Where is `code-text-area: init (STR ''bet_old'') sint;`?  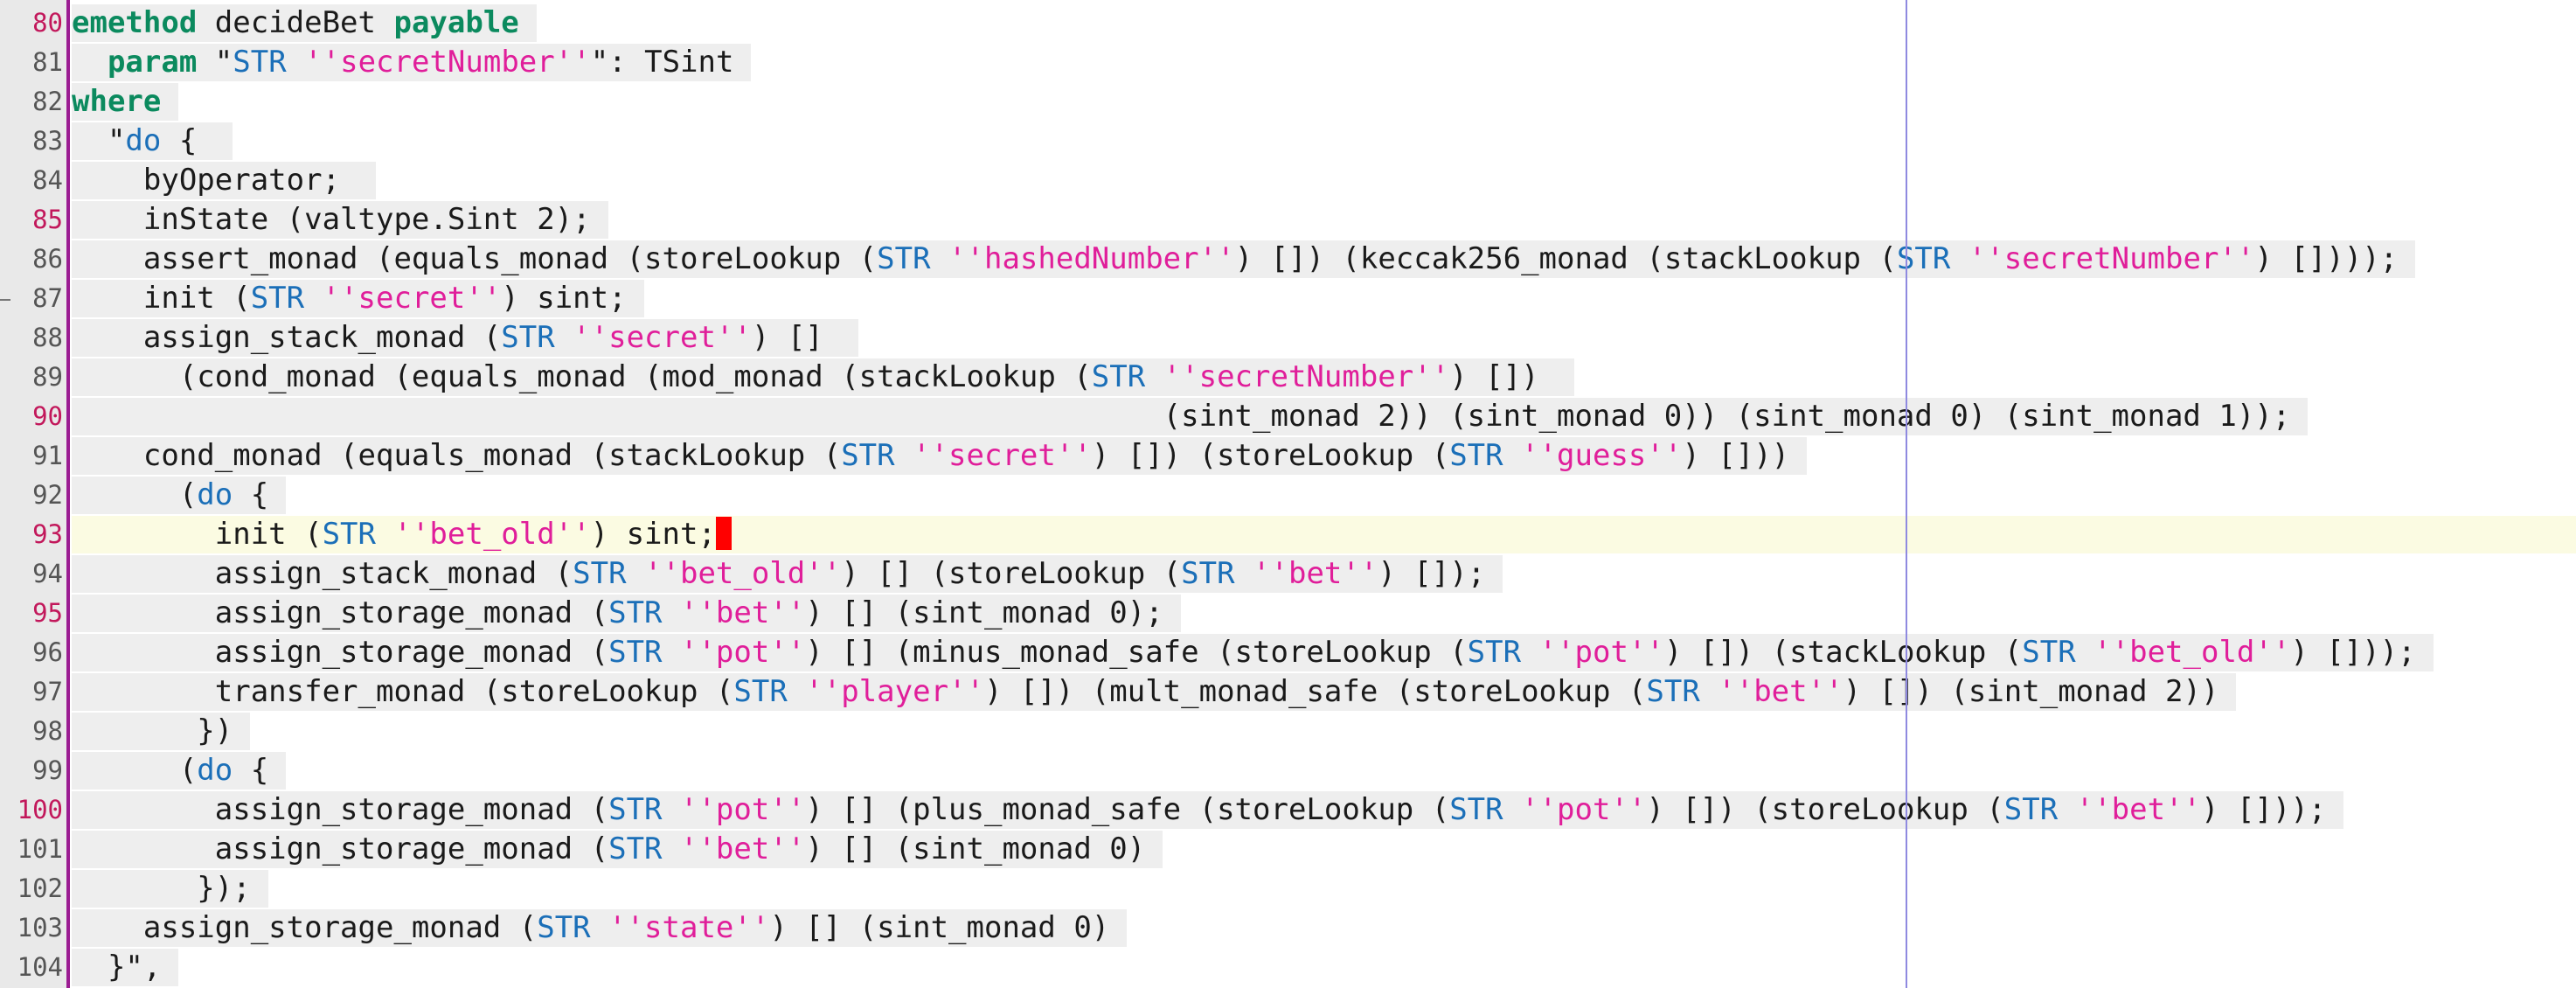 code-text-area: init (STR ''bet_old'') sint; is located at coordinates (1324, 534).